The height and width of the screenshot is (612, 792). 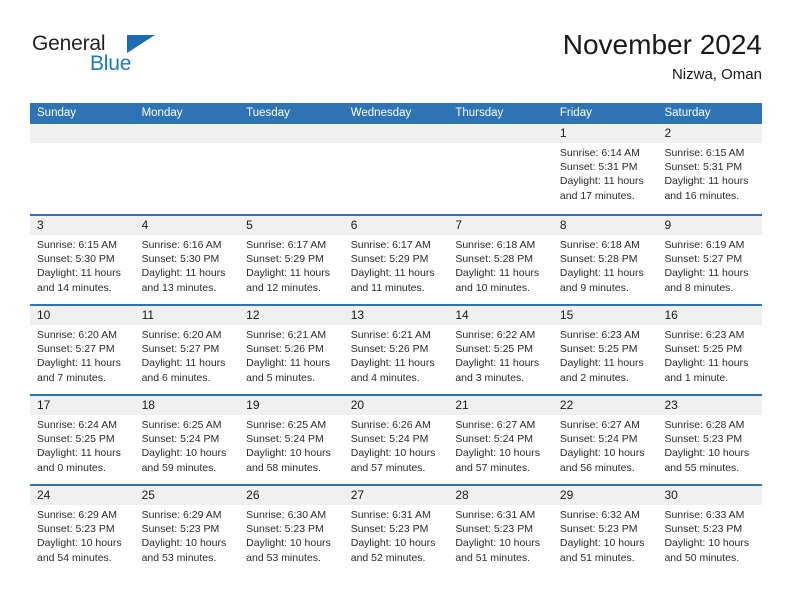 I want to click on sunrise-text: Sunrise: 6:27 AM, so click(x=495, y=425).